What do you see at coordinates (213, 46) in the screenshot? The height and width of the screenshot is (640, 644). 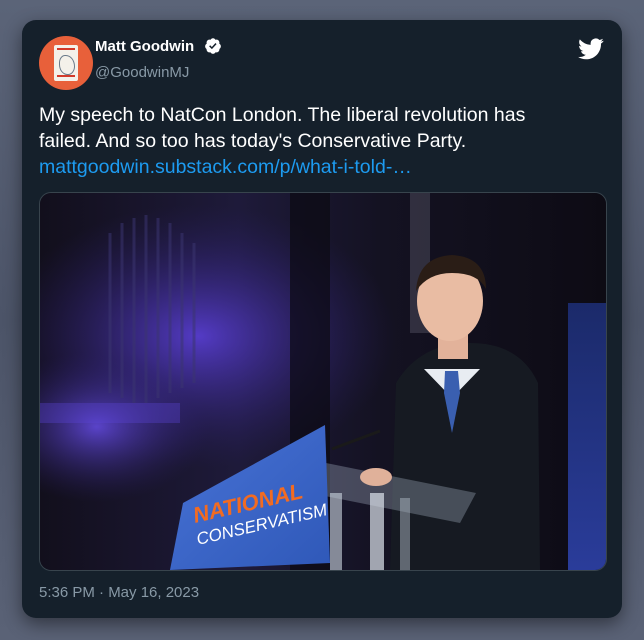 I see `verified-badge-icon` at bounding box center [213, 46].